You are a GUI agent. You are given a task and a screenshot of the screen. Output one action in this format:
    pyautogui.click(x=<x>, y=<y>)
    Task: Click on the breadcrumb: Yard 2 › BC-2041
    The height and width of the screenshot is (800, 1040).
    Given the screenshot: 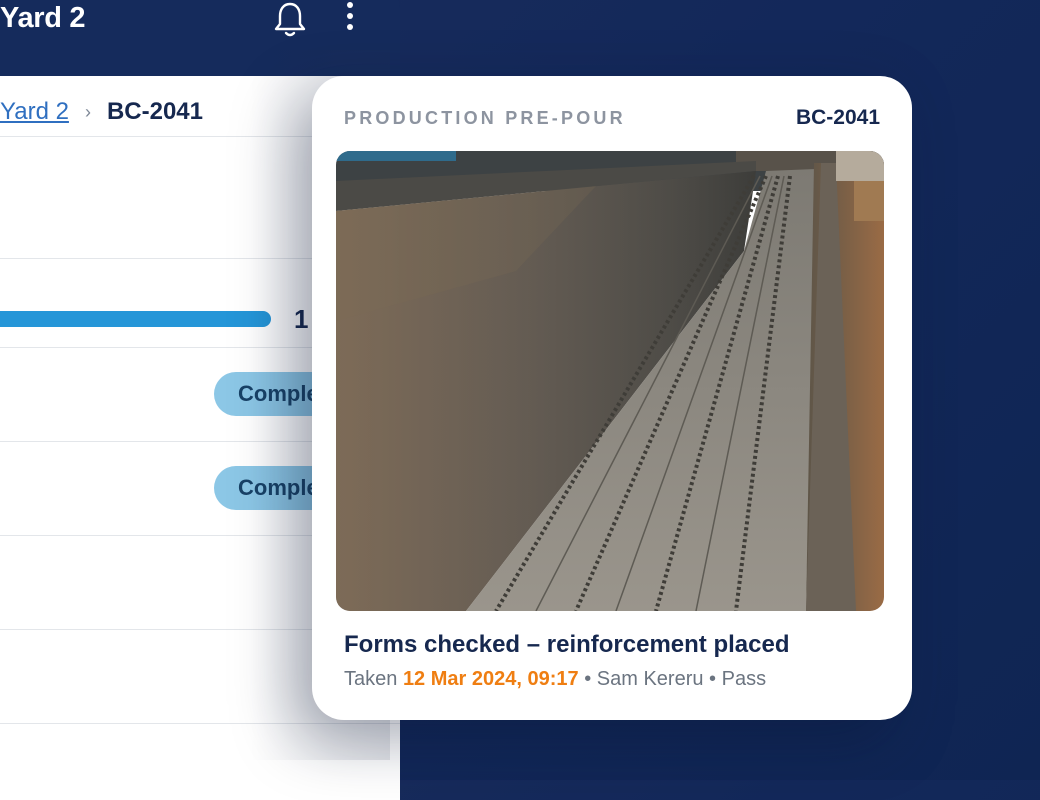 What is the action you would take?
    pyautogui.click(x=101, y=112)
    